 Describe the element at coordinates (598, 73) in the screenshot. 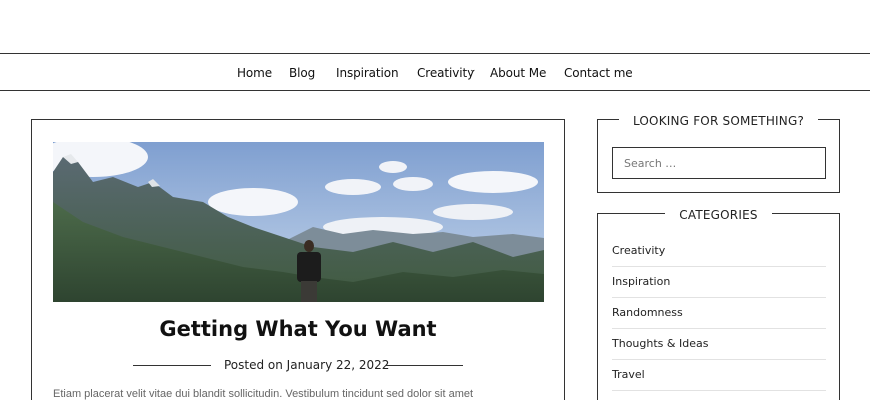

I see `nav-item-contact-me: Contact me` at that location.